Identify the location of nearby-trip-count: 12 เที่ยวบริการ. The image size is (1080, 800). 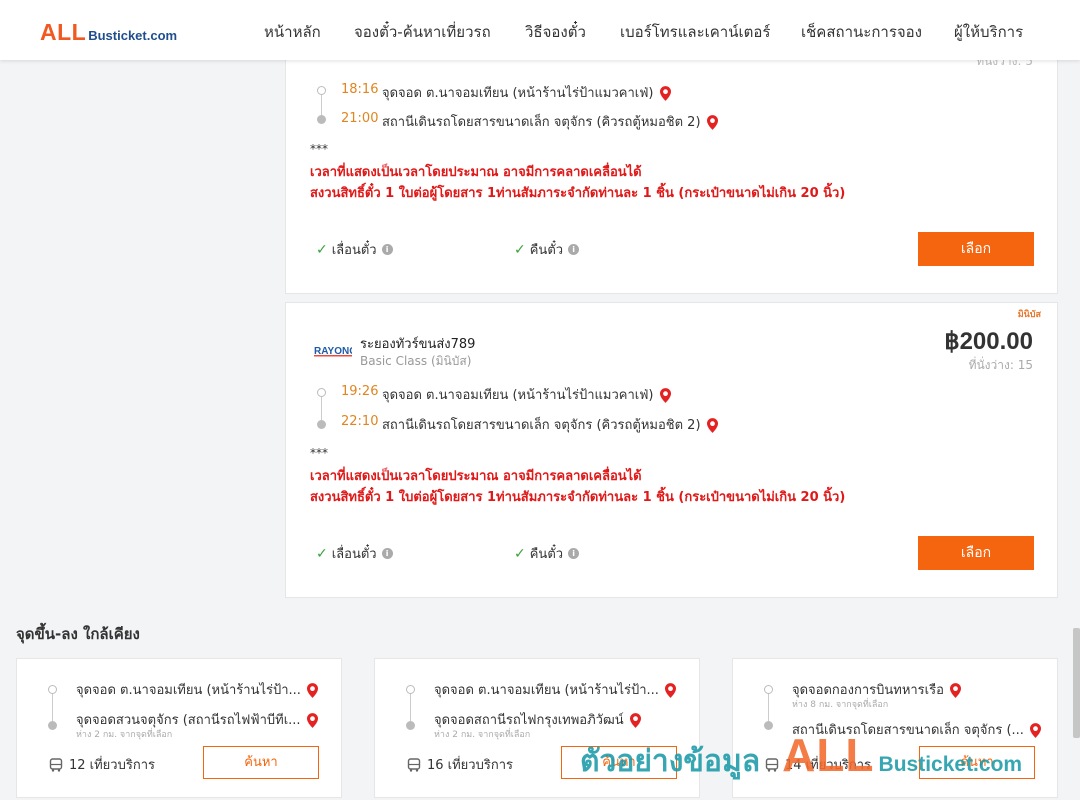
(102, 764).